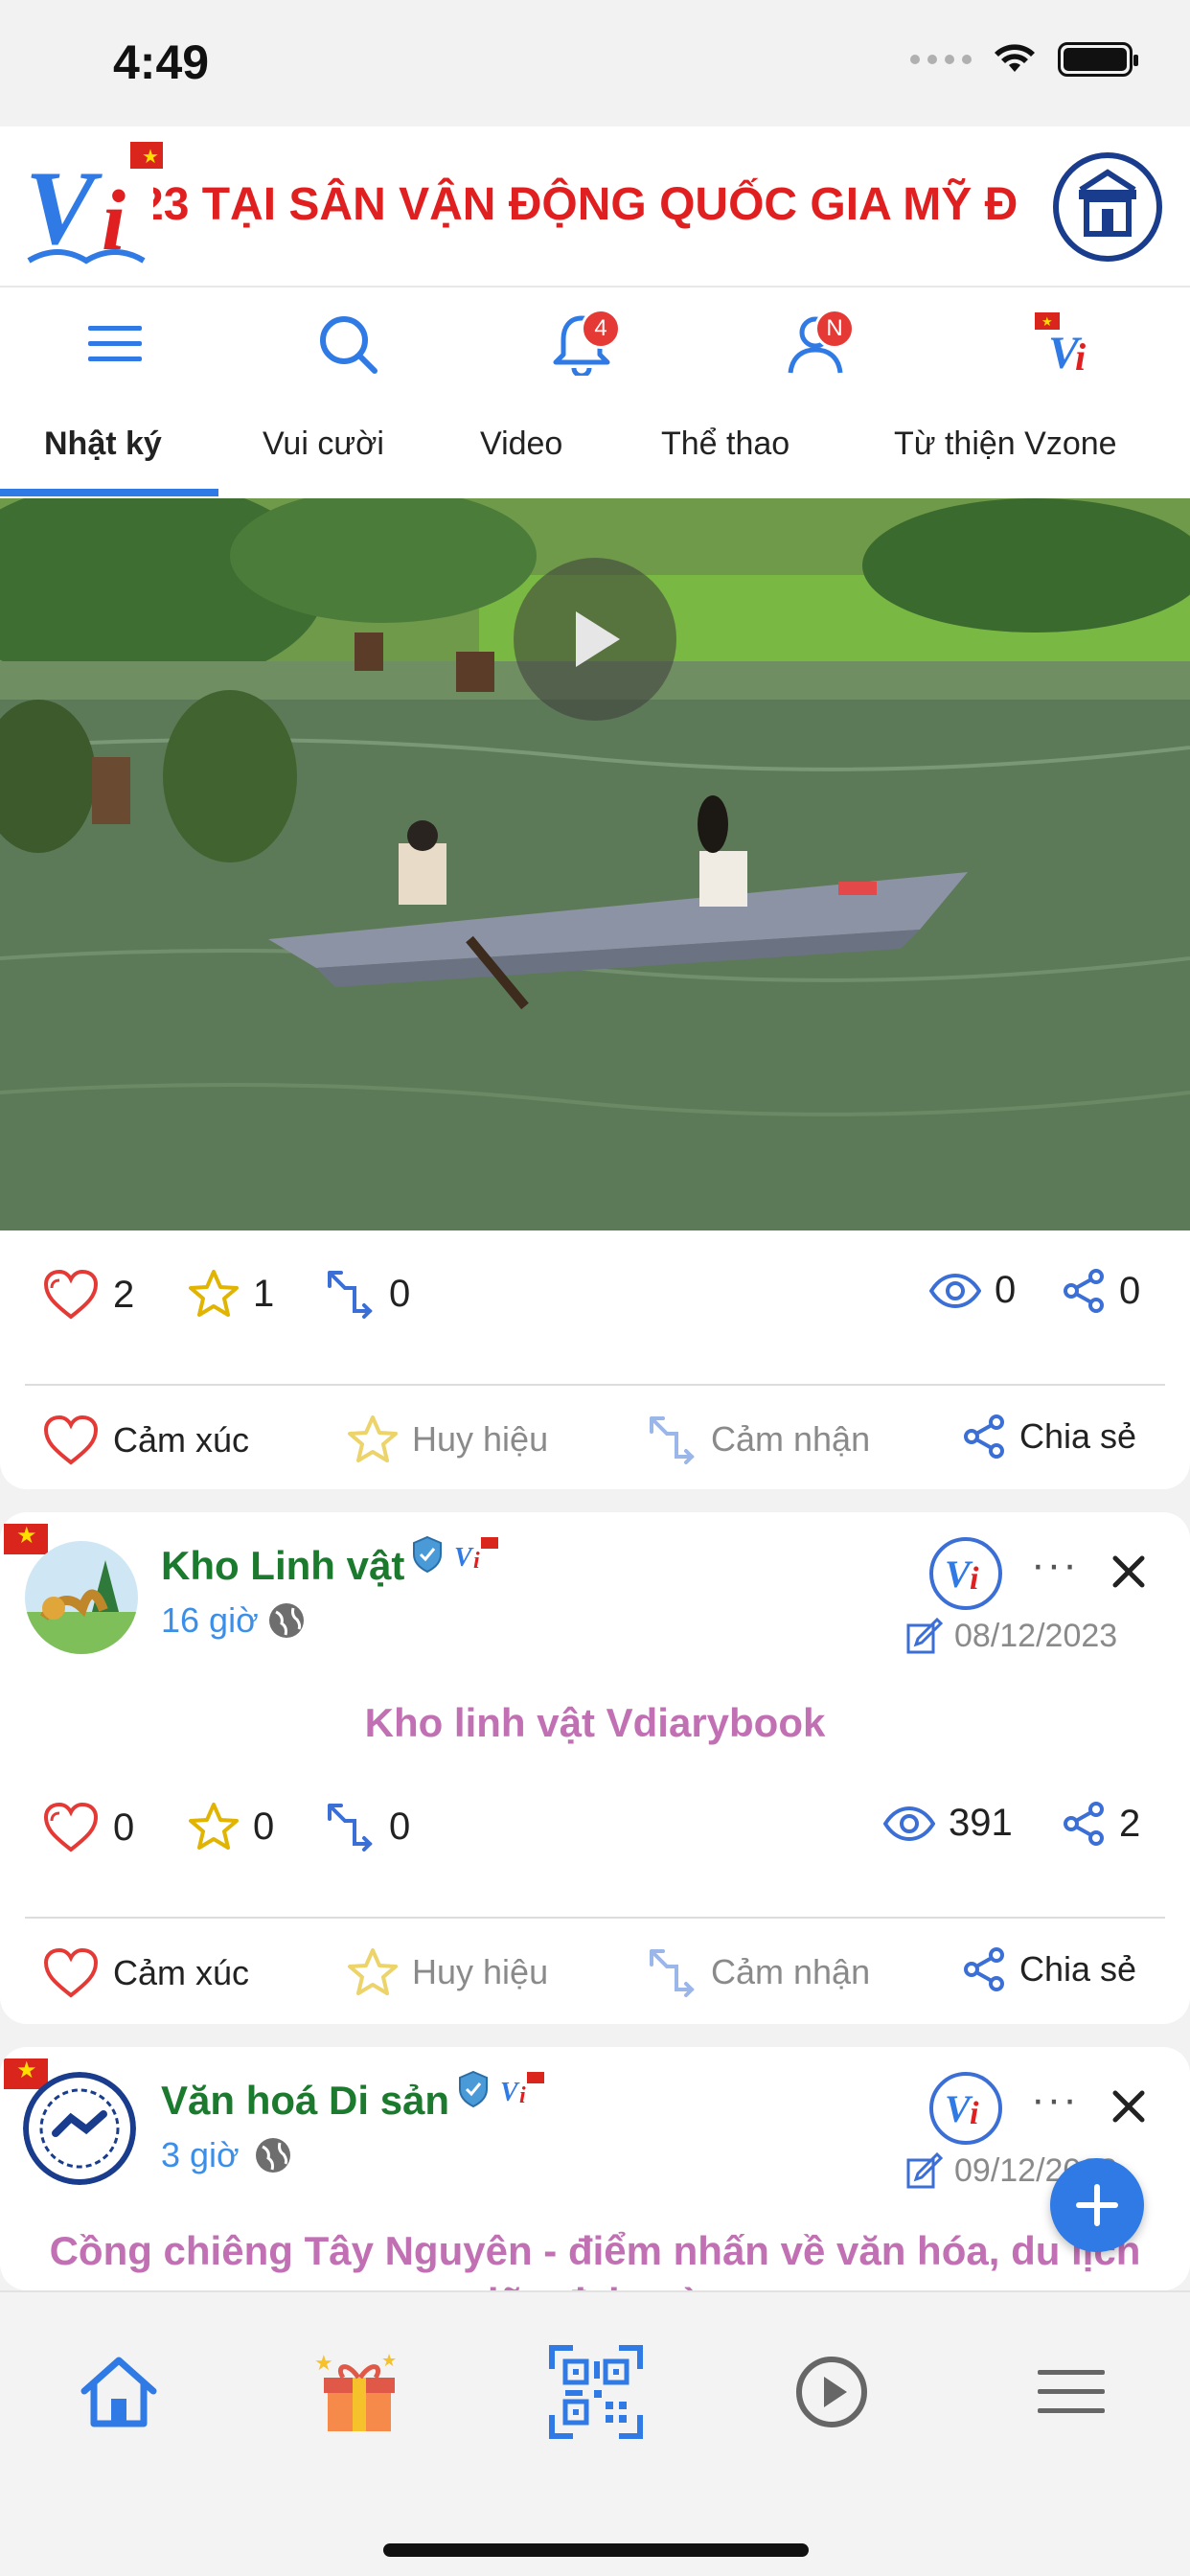  Describe the element at coordinates (481, 1972) in the screenshot. I see `badge-label: Huy hiệu` at that location.